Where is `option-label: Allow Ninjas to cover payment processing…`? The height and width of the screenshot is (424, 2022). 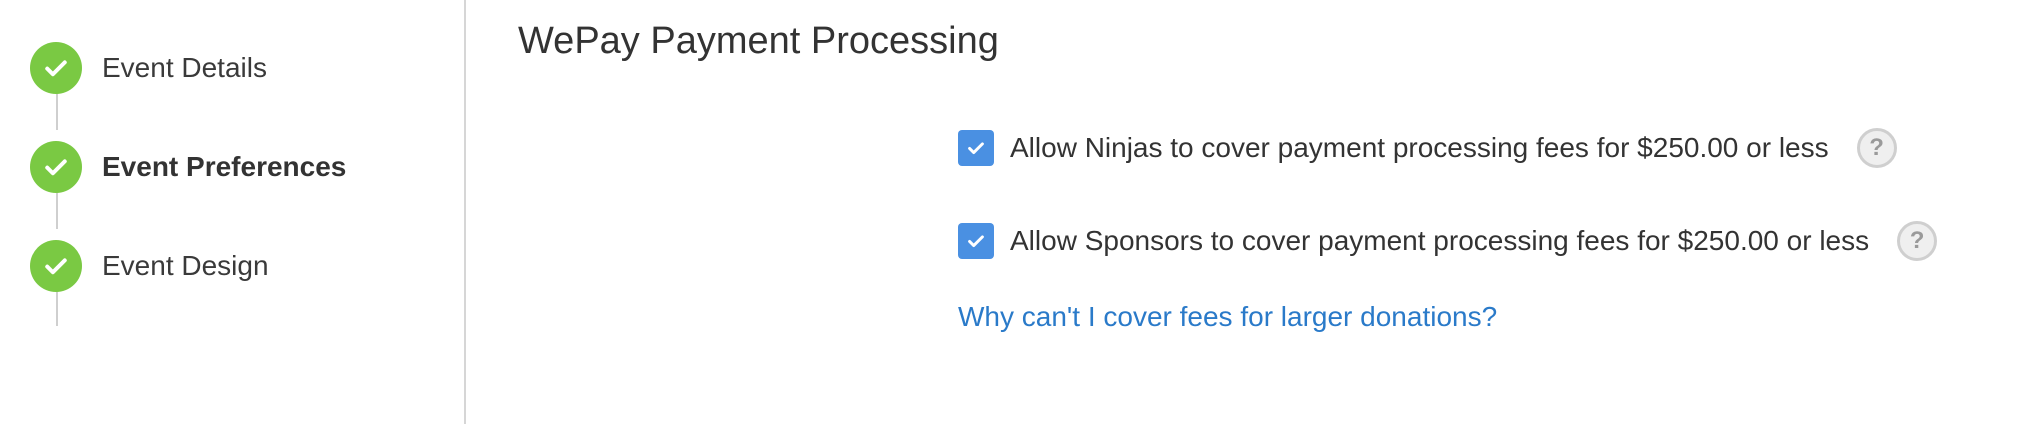 option-label: Allow Ninjas to cover payment processing… is located at coordinates (1419, 147).